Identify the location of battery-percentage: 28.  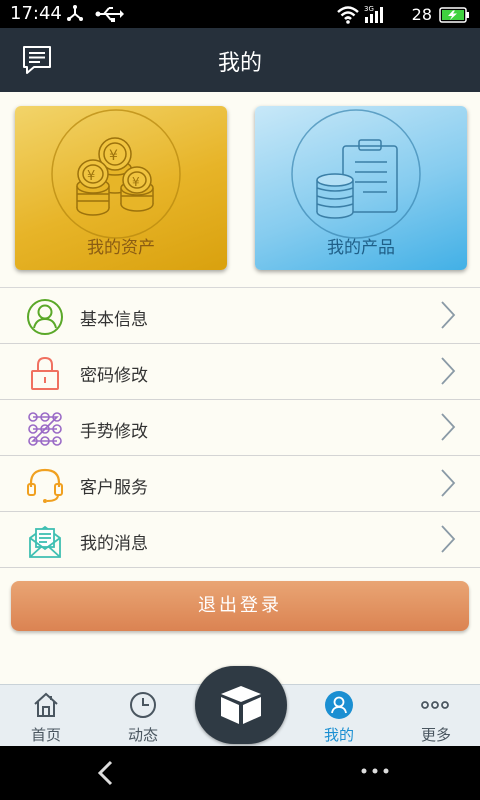
(421, 14).